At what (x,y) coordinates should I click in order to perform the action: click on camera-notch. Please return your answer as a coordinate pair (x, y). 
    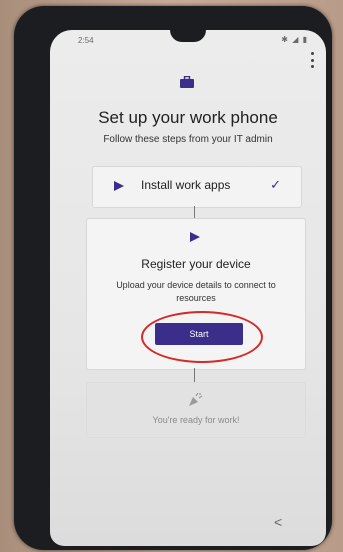
    Looking at the image, I should click on (188, 36).